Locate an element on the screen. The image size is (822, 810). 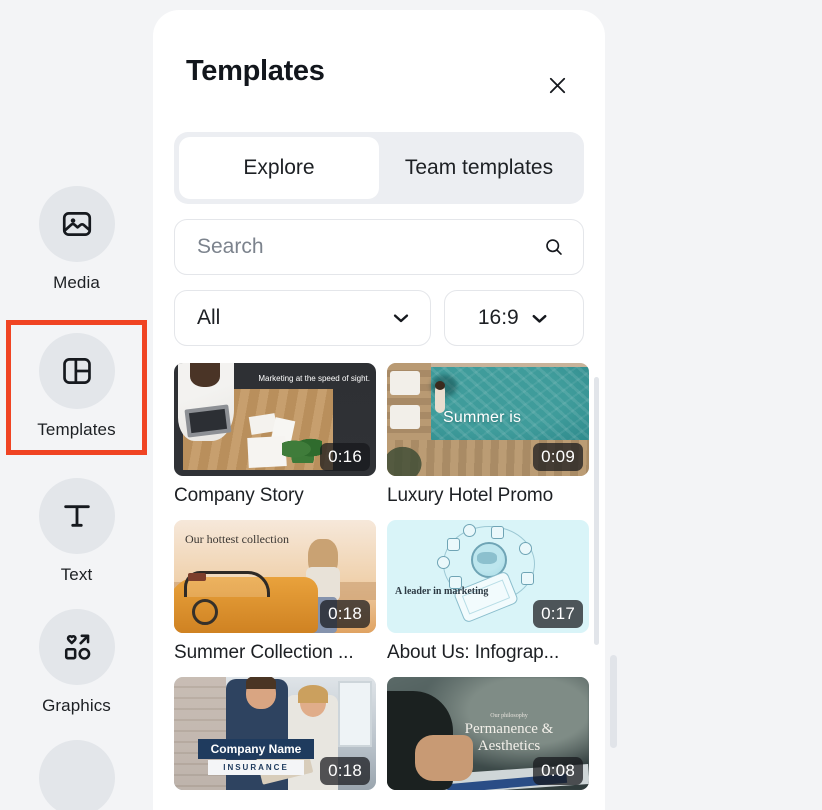
media-icon-circle is located at coordinates (76, 224).